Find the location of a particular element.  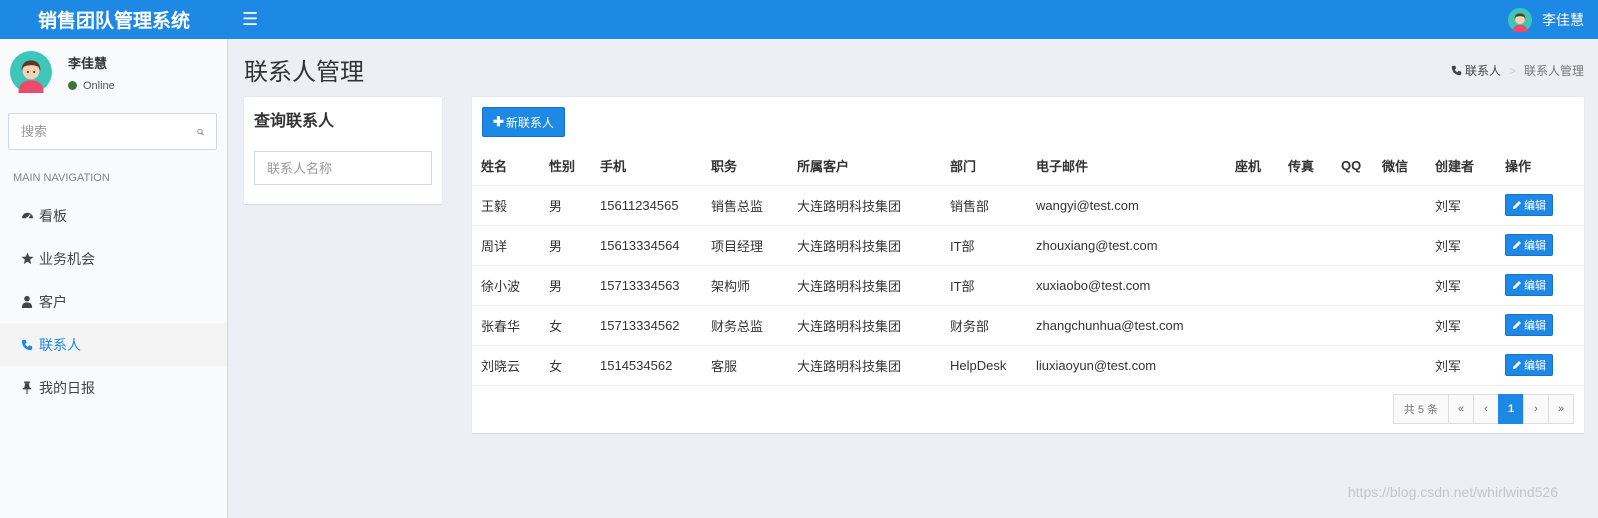

pagination-first: « is located at coordinates (1461, 409).